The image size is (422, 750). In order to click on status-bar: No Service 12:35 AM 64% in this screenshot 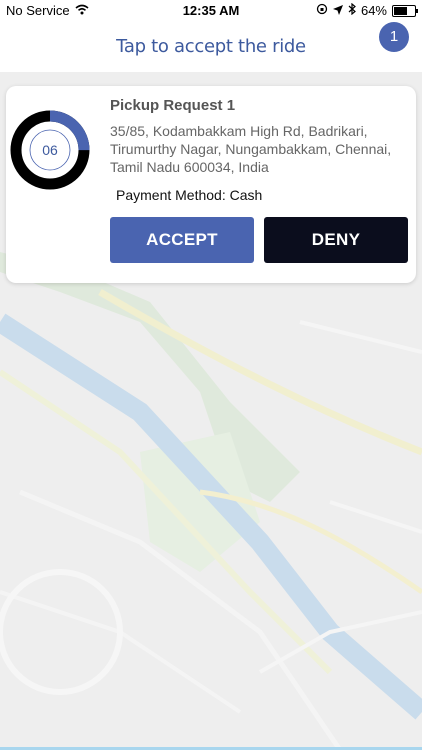, I will do `click(211, 11)`.